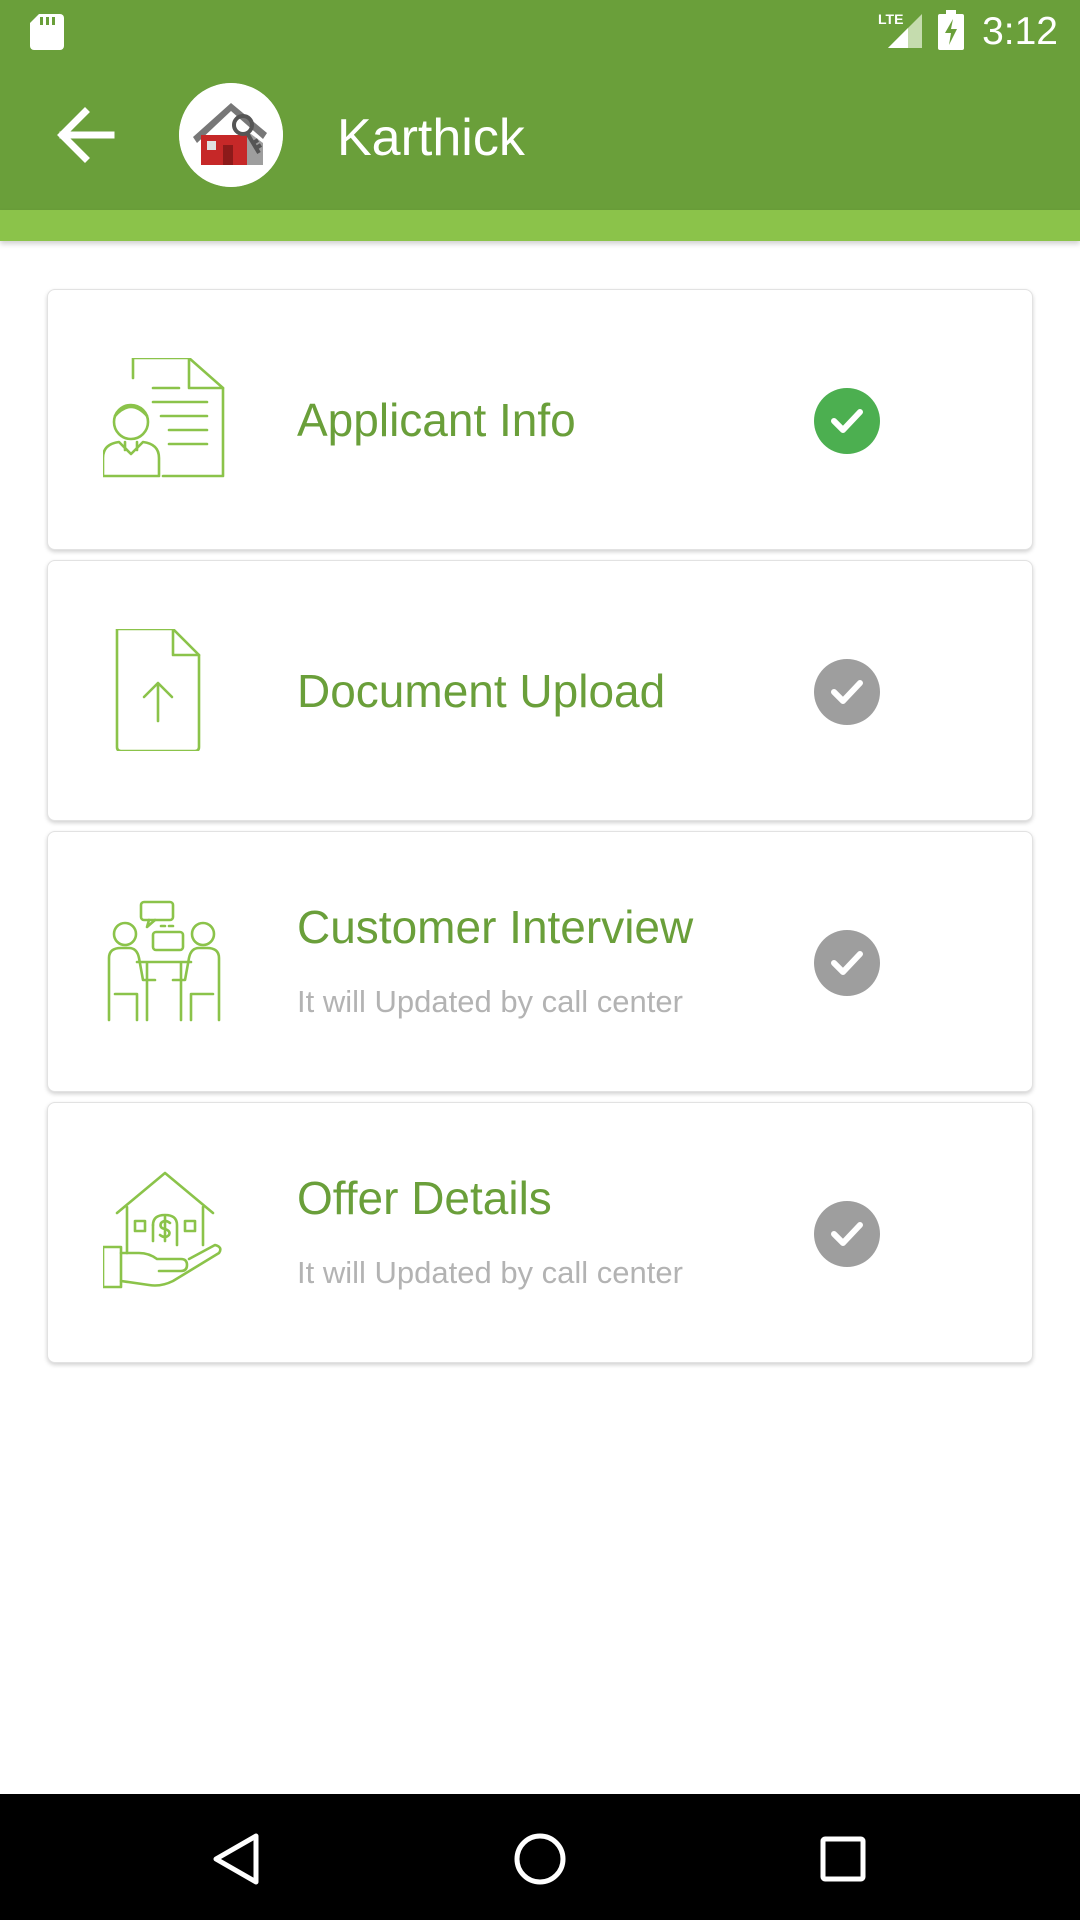 The height and width of the screenshot is (1920, 1080). I want to click on system-nav-bar, so click(540, 1857).